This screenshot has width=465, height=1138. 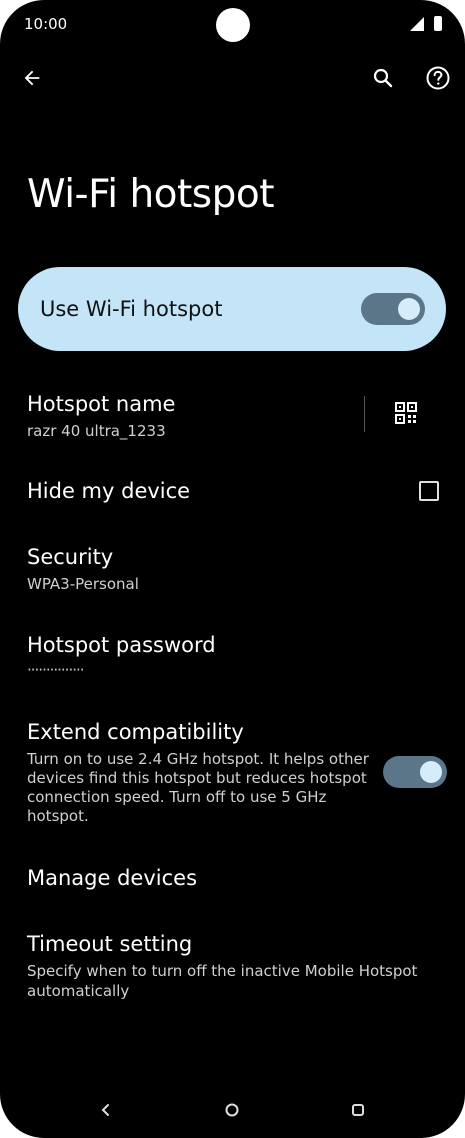 What do you see at coordinates (32, 78) in the screenshot?
I see `arrow-back-icon` at bounding box center [32, 78].